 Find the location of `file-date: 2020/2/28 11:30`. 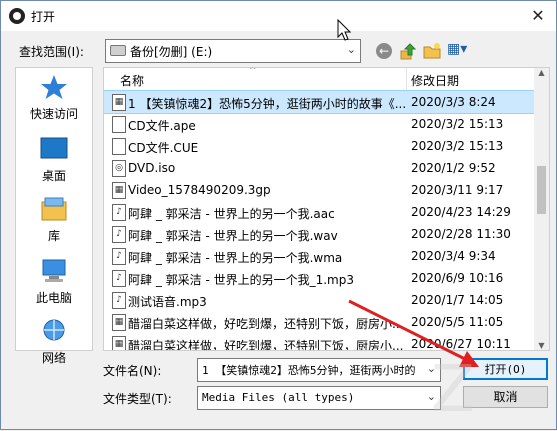

file-date: 2020/2/28 11:30 is located at coordinates (461, 234).